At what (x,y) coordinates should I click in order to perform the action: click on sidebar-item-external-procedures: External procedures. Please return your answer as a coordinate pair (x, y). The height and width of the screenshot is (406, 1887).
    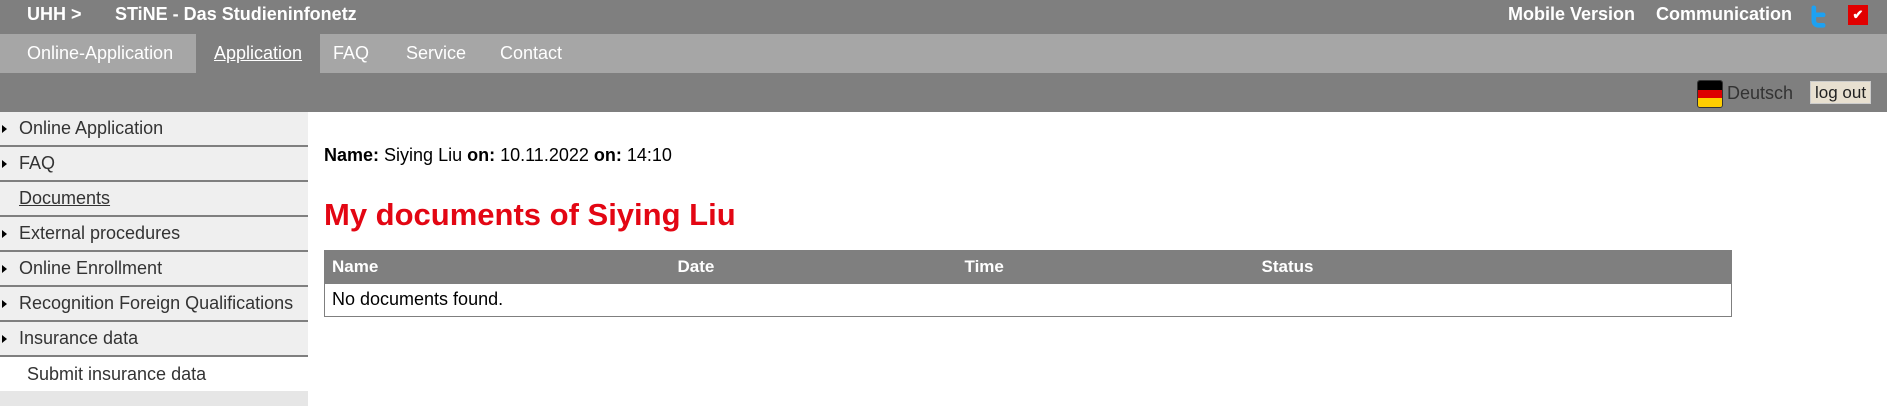
    Looking at the image, I should click on (154, 234).